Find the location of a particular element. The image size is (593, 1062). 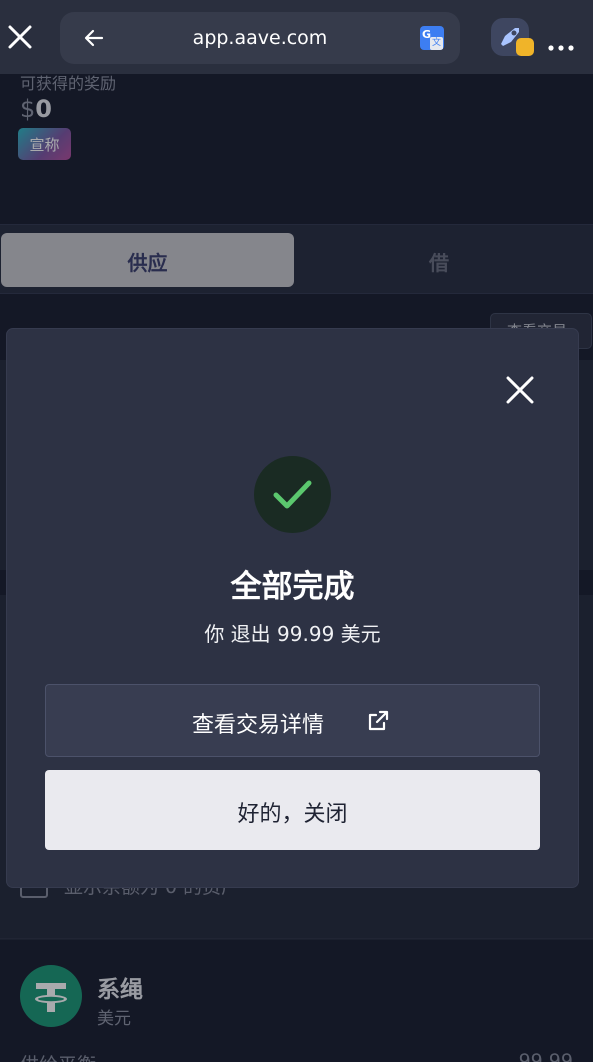

browser-toolbar: app.aave.com G 文 is located at coordinates (296, 37).